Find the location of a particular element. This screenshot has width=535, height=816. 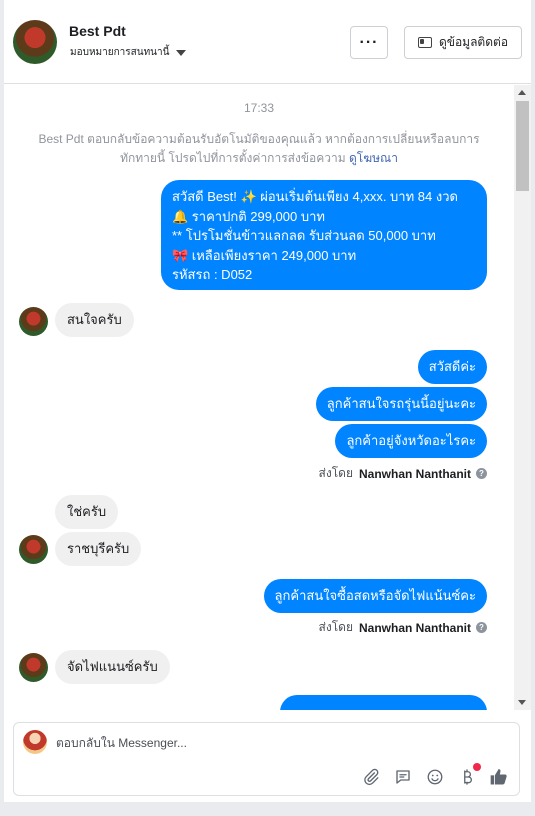

outgoing-message: ลูกค้าสนใจซื้อสดหรือจัดไฟแน้นซ์คะ is located at coordinates (375, 596).